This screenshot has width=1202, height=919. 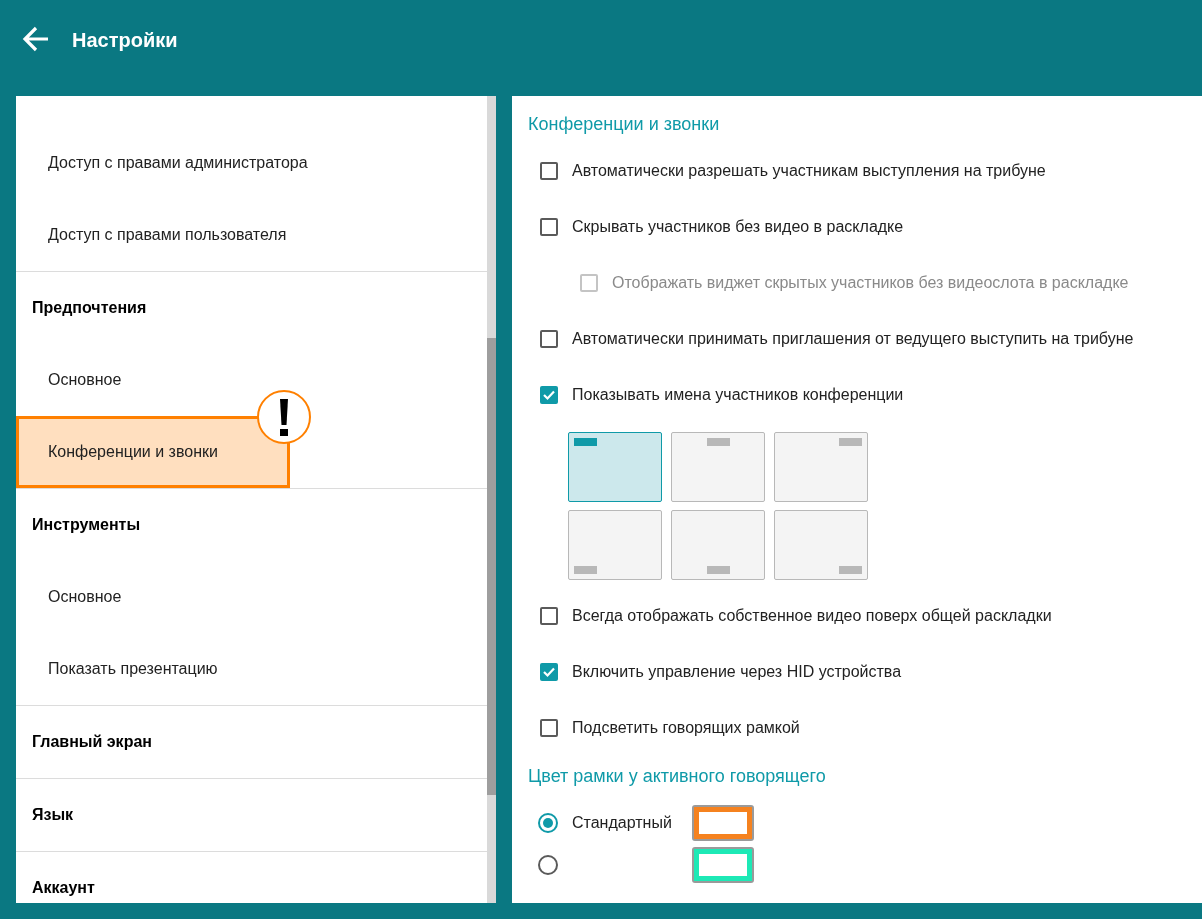 I want to click on back-arrow-icon, so click(x=36, y=39).